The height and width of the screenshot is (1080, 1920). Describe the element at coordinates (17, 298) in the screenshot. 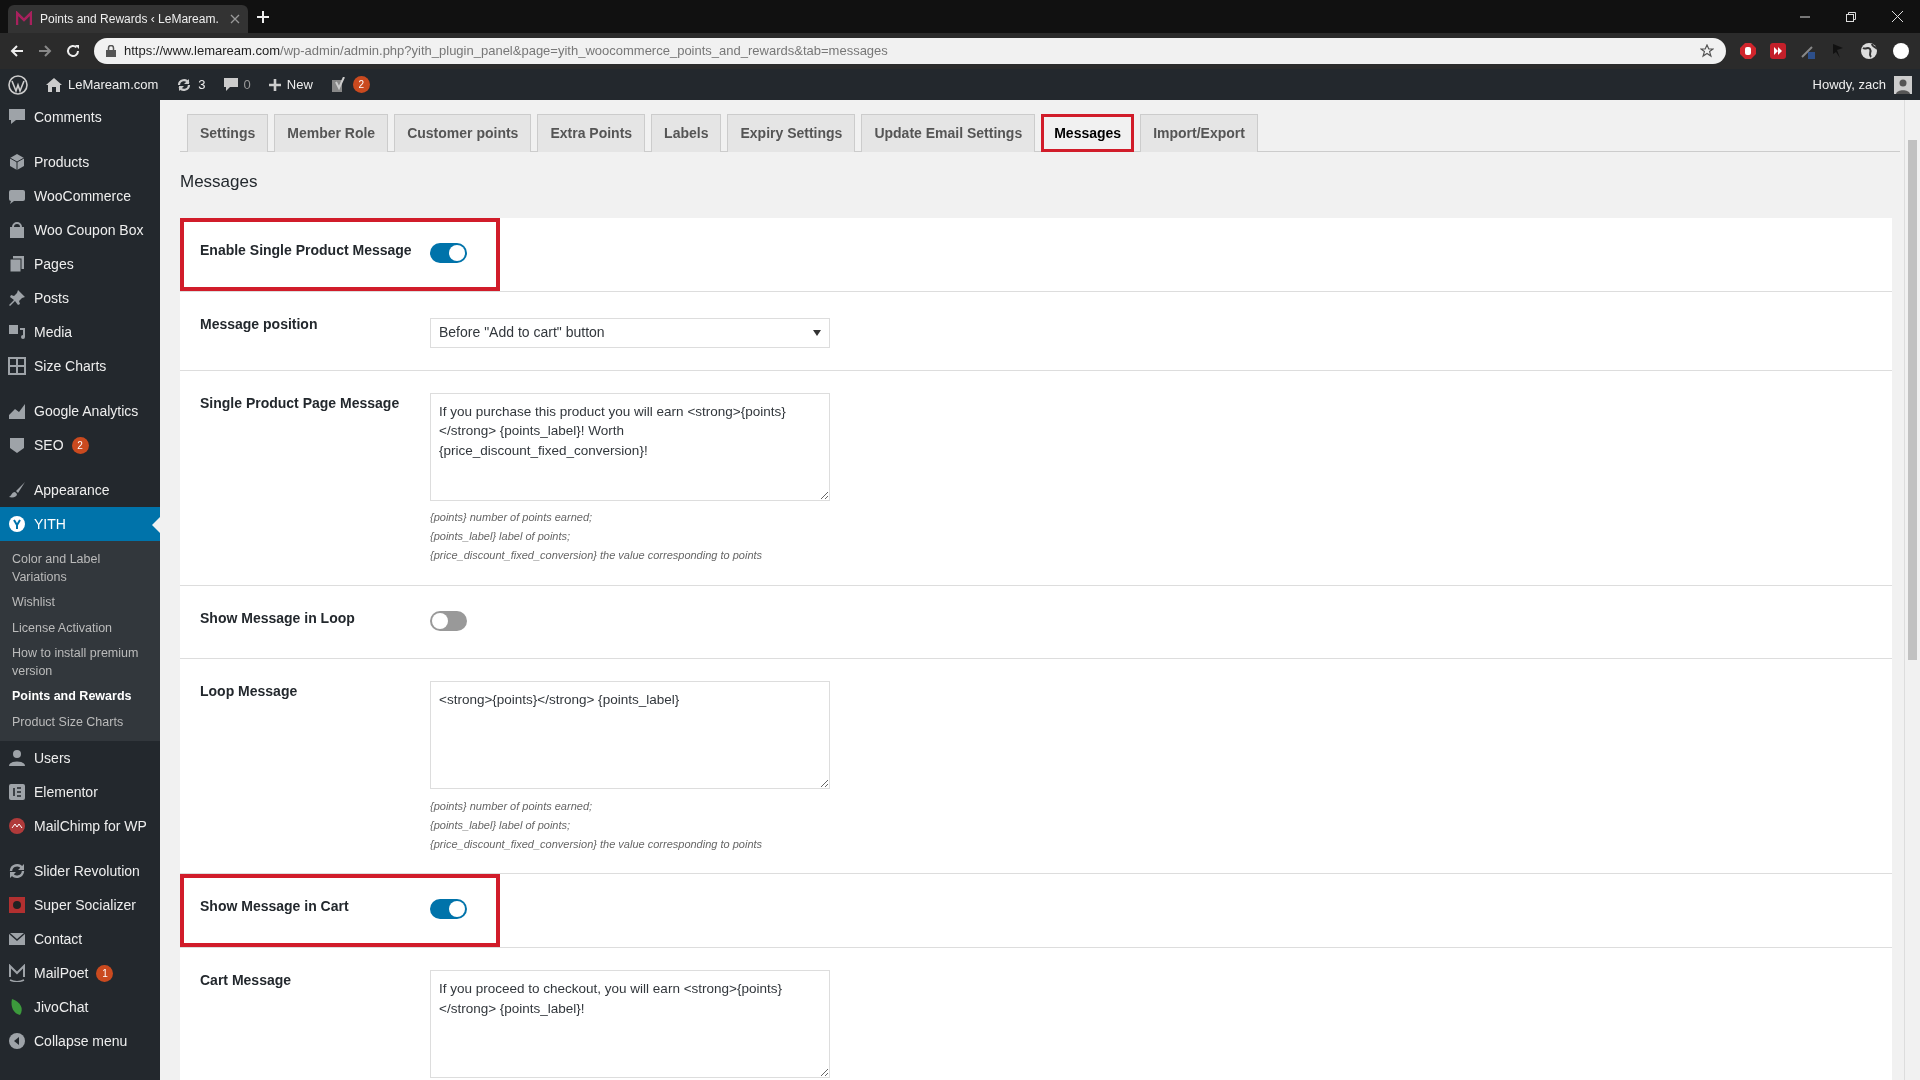

I see `pin-icon` at that location.